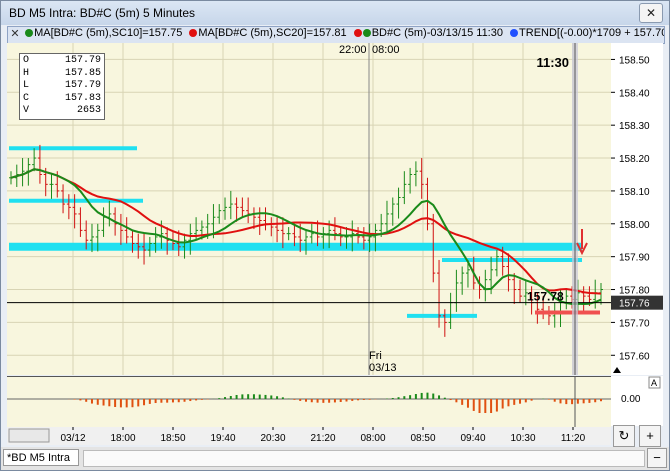 Image resolution: width=670 pixels, height=471 pixels. I want to click on time-tick-label: 10:30, so click(522, 438).